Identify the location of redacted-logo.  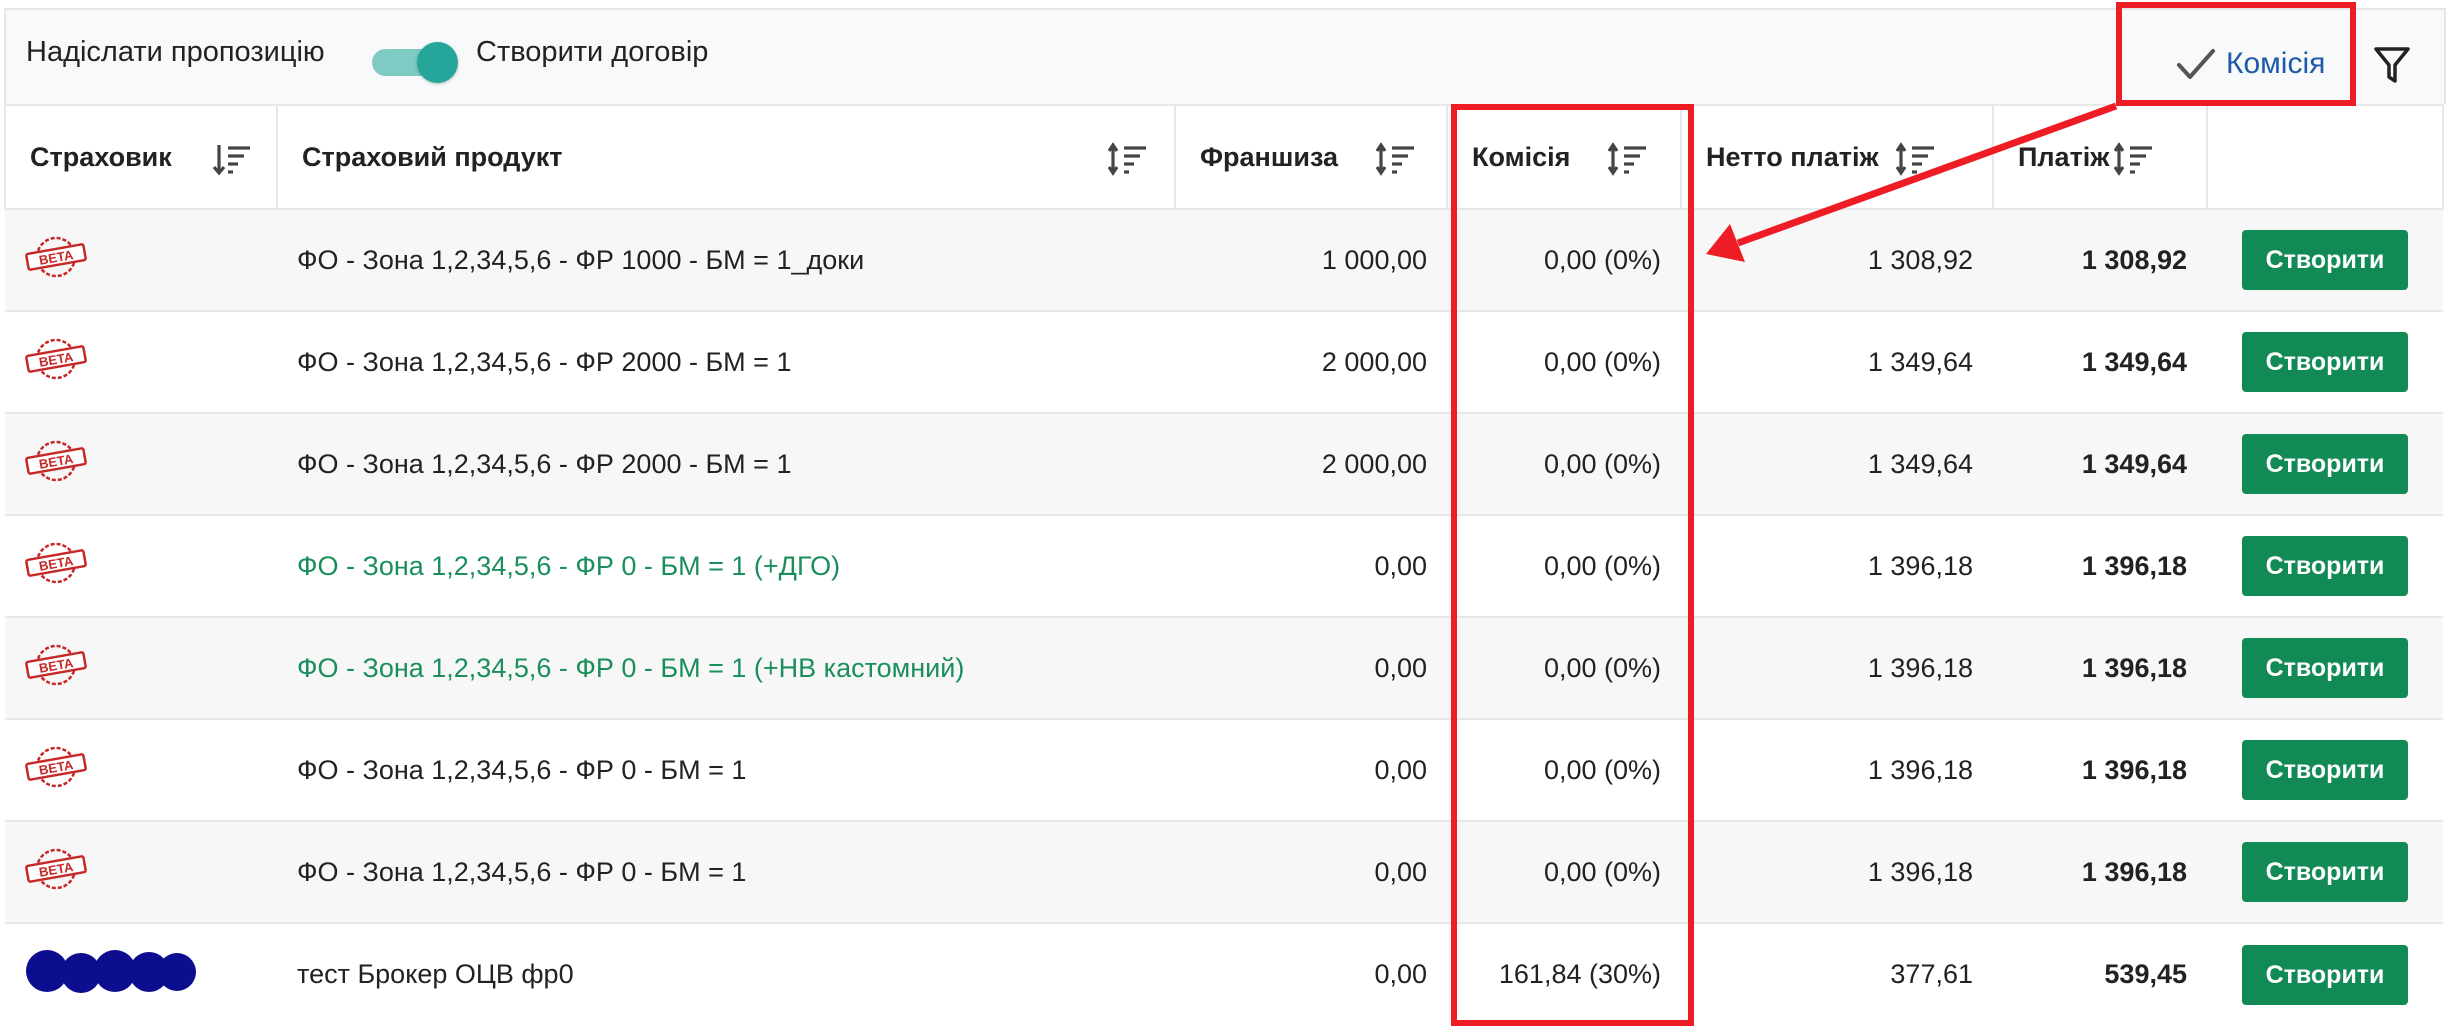
(111, 971).